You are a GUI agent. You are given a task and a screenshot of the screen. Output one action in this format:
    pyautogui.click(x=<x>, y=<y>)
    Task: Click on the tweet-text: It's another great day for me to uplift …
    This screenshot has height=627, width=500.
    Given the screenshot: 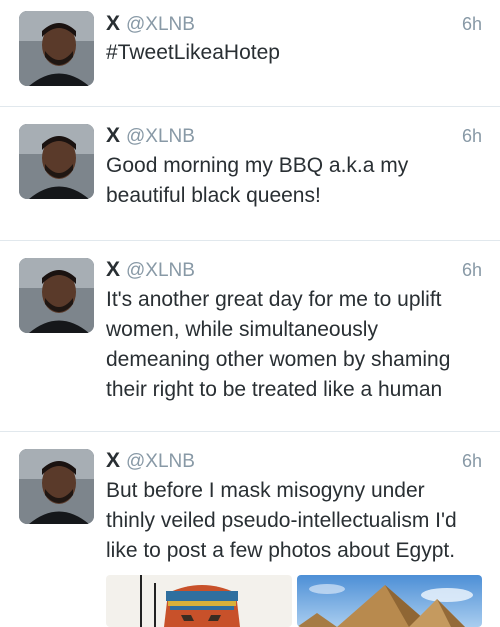 What is the action you would take?
    pyautogui.click(x=278, y=344)
    